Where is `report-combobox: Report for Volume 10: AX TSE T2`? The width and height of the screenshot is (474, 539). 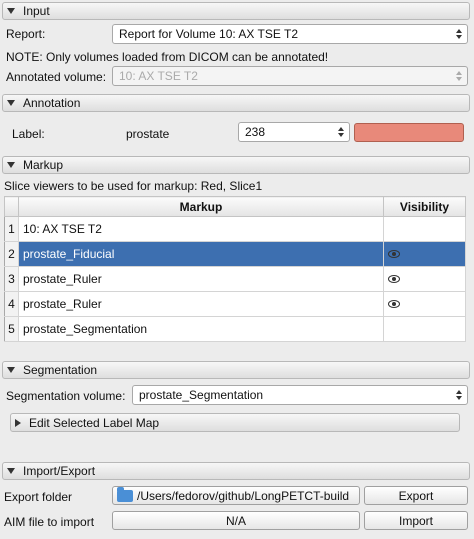
report-combobox: Report for Volume 10: AX TSE T2 is located at coordinates (290, 34).